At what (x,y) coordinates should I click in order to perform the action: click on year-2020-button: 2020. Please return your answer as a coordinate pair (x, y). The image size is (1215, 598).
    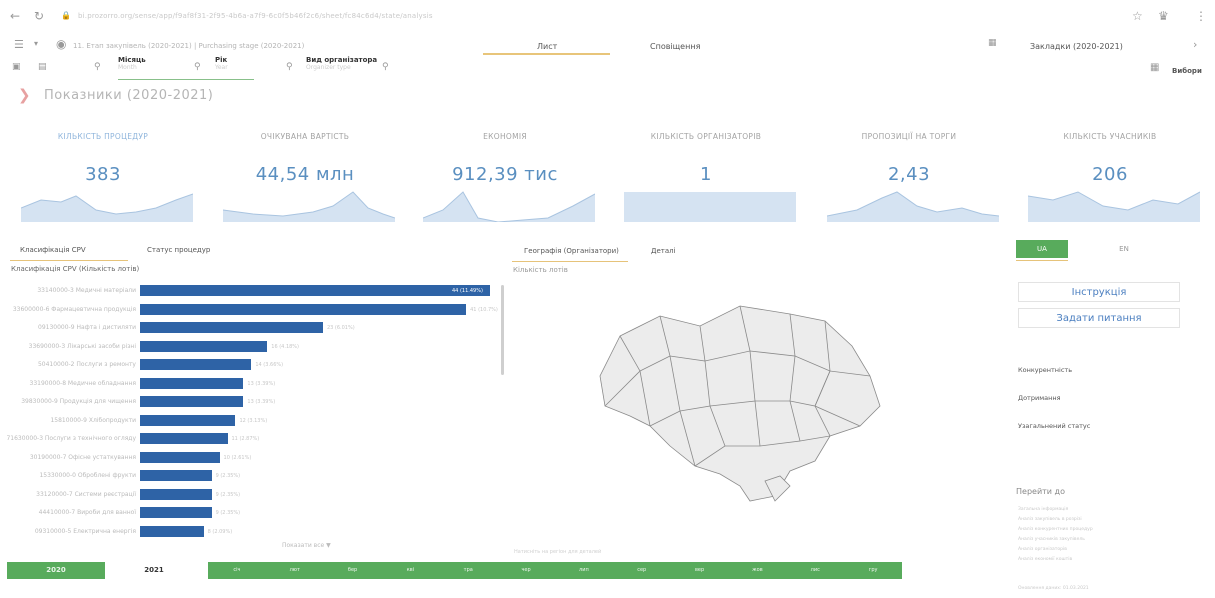
    Looking at the image, I should click on (56, 570).